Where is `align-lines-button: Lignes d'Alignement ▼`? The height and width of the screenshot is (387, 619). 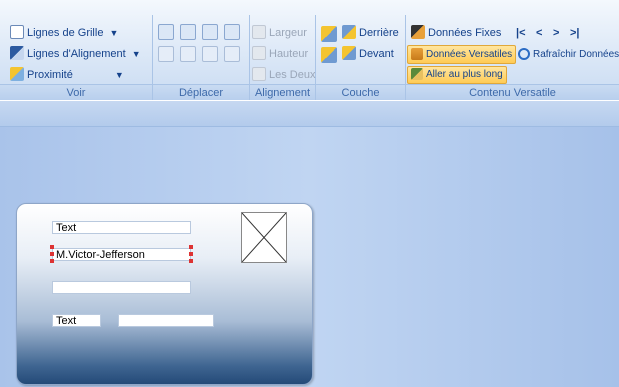
align-lines-button: Lignes d'Alignement ▼ is located at coordinates (75, 54).